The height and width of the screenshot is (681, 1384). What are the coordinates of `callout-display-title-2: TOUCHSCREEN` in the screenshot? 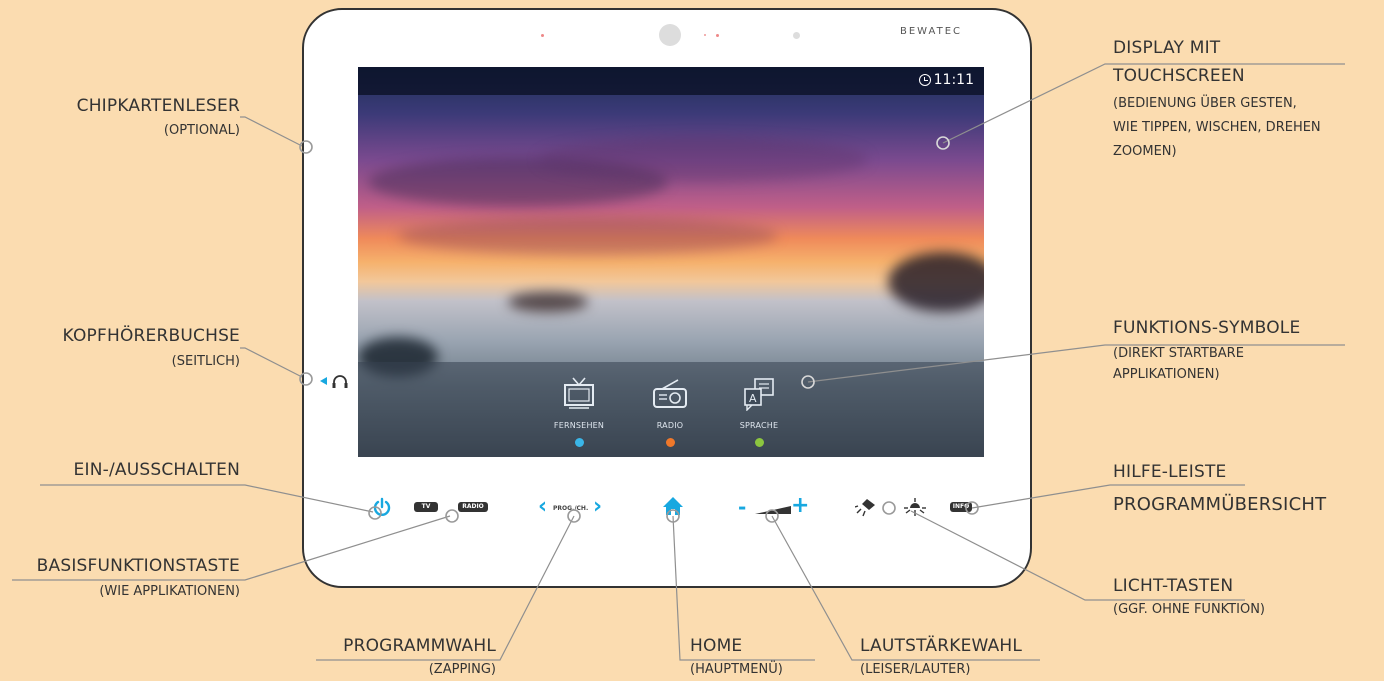 It's located at (1179, 76).